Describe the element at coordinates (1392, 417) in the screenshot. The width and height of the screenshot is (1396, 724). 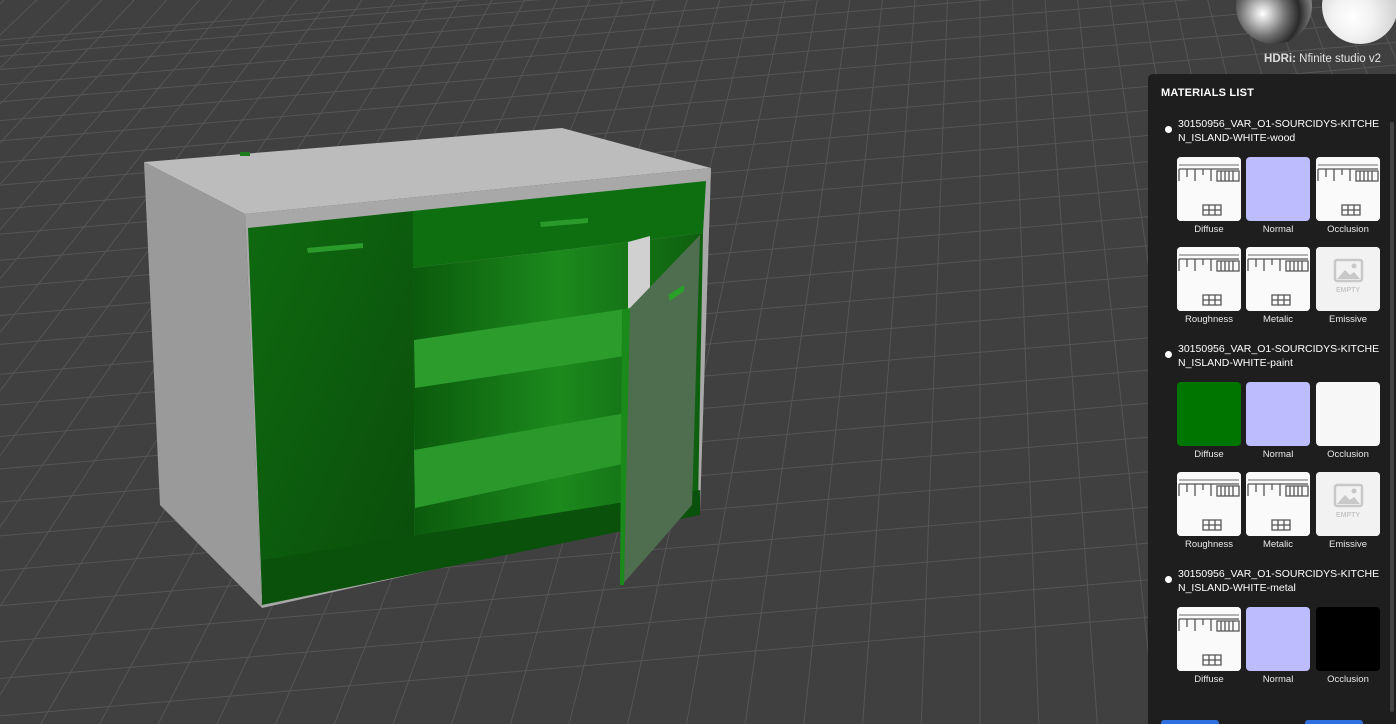
I see `panel-scrollbar` at that location.